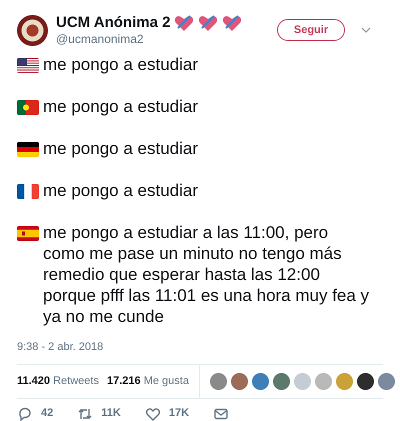 The width and height of the screenshot is (400, 421). I want to click on stat-count: 17.216 Me gusta, so click(147, 381).